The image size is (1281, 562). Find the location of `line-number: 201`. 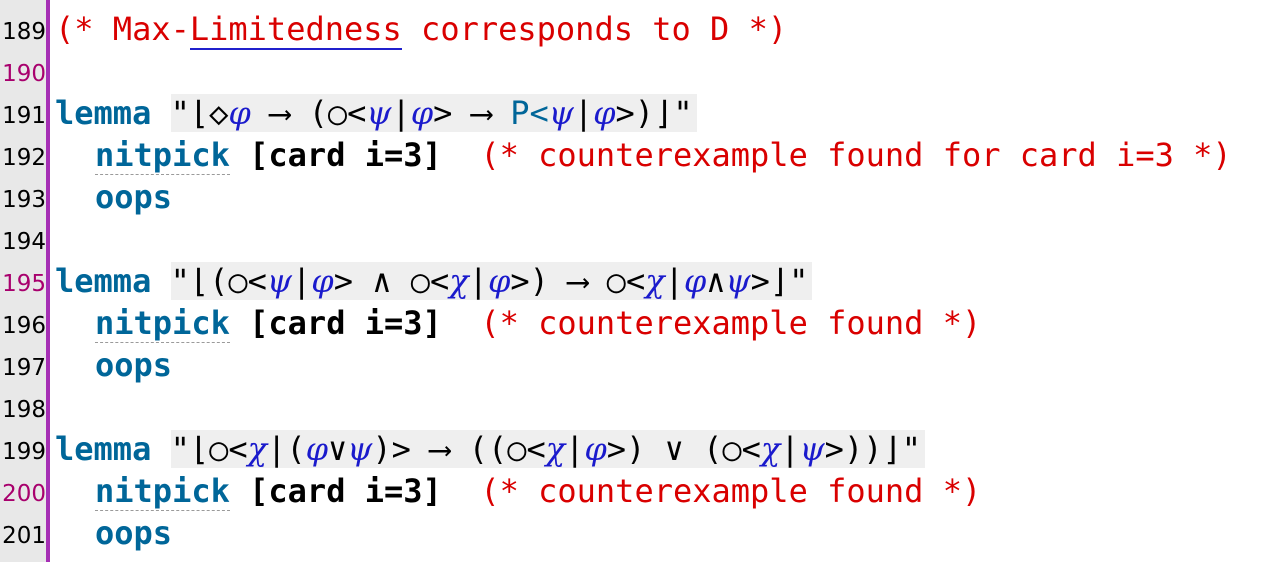

line-number: 201 is located at coordinates (24, 536).